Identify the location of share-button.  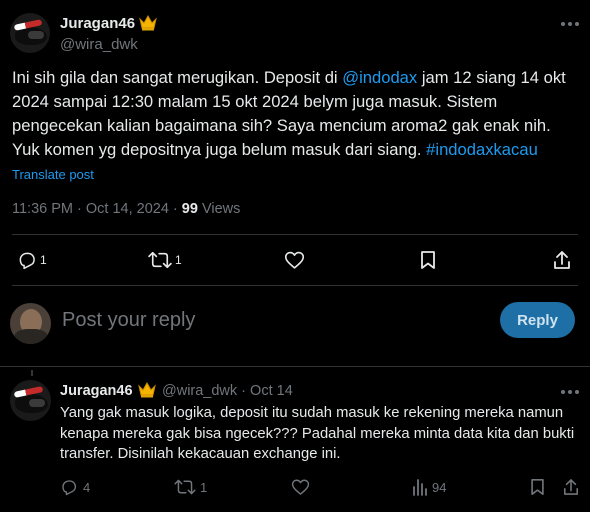
(562, 260).